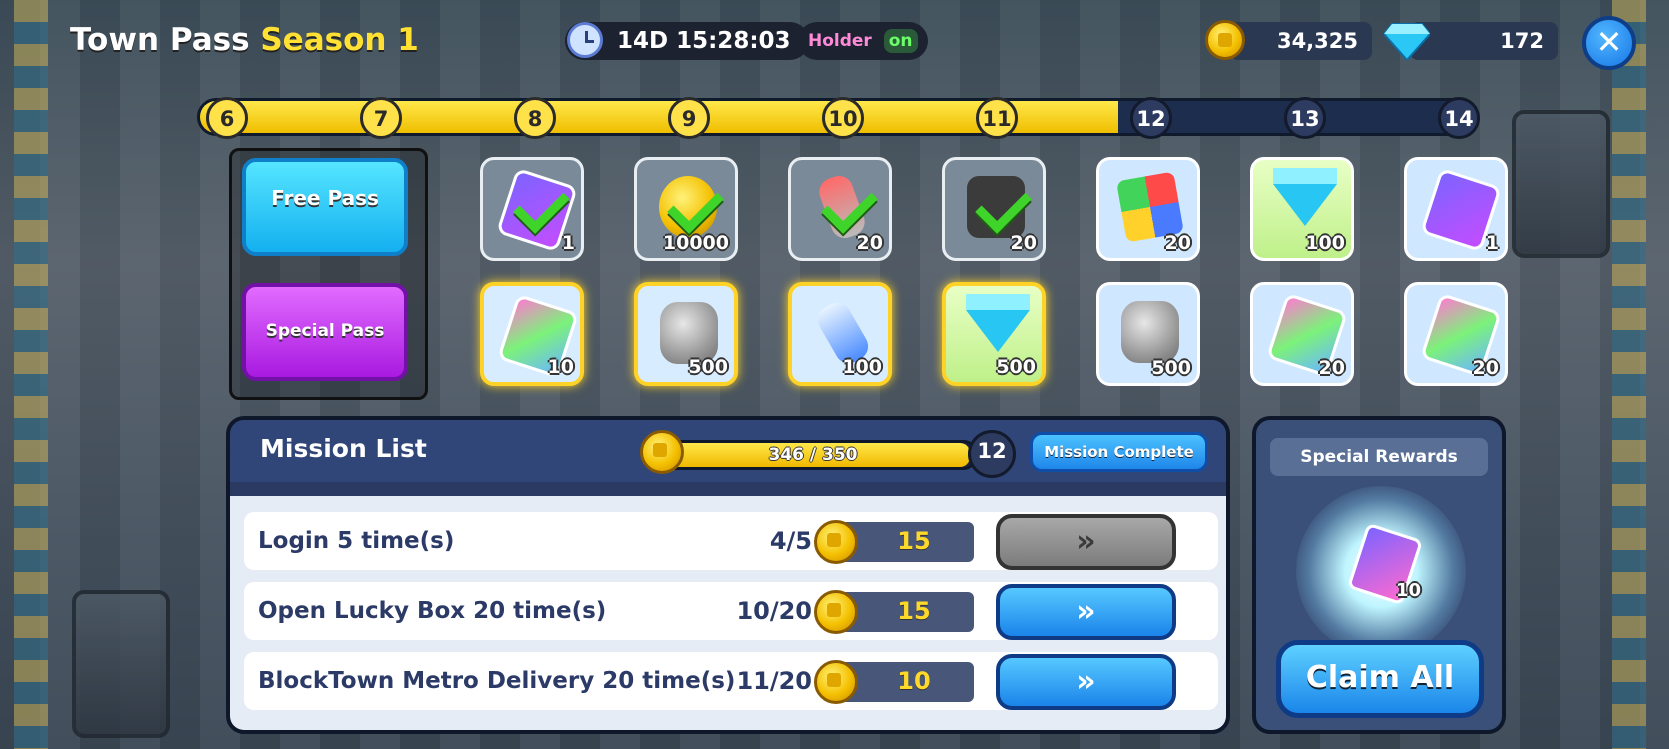  What do you see at coordinates (356, 541) in the screenshot?
I see `mission-name: Login 5 time(s)` at bounding box center [356, 541].